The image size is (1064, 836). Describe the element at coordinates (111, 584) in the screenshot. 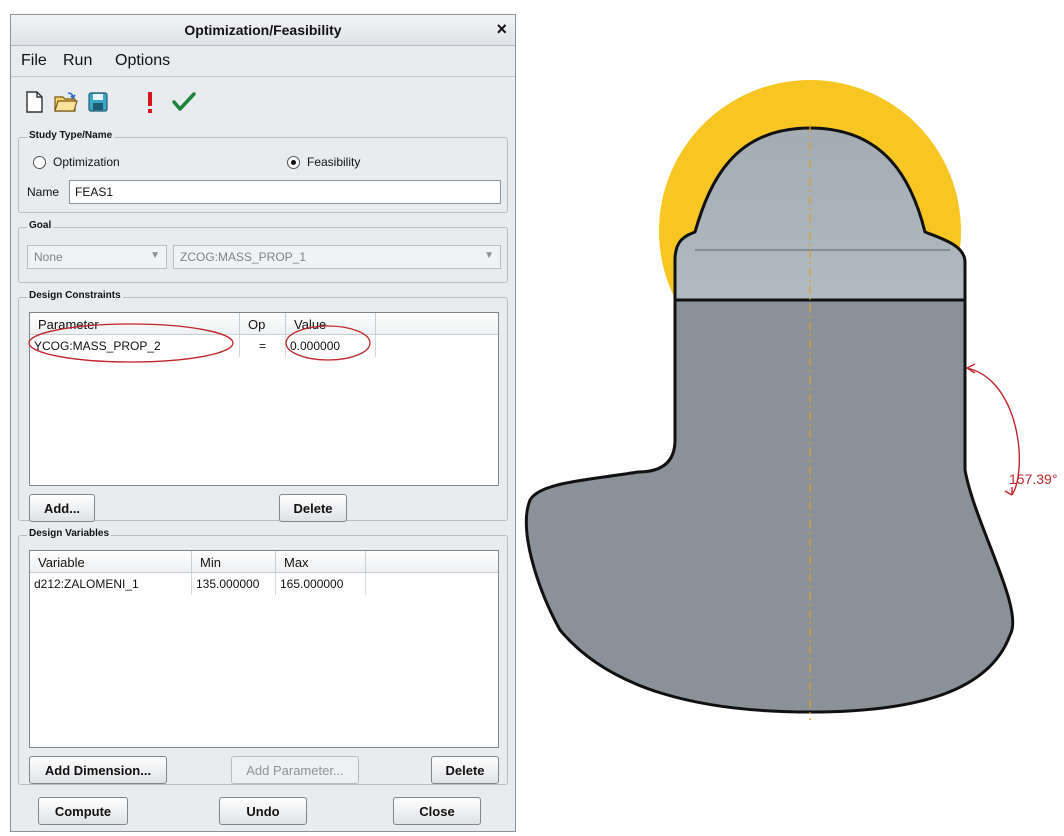

I see `variable-name-cell: d212:ZALOMENI_1` at that location.